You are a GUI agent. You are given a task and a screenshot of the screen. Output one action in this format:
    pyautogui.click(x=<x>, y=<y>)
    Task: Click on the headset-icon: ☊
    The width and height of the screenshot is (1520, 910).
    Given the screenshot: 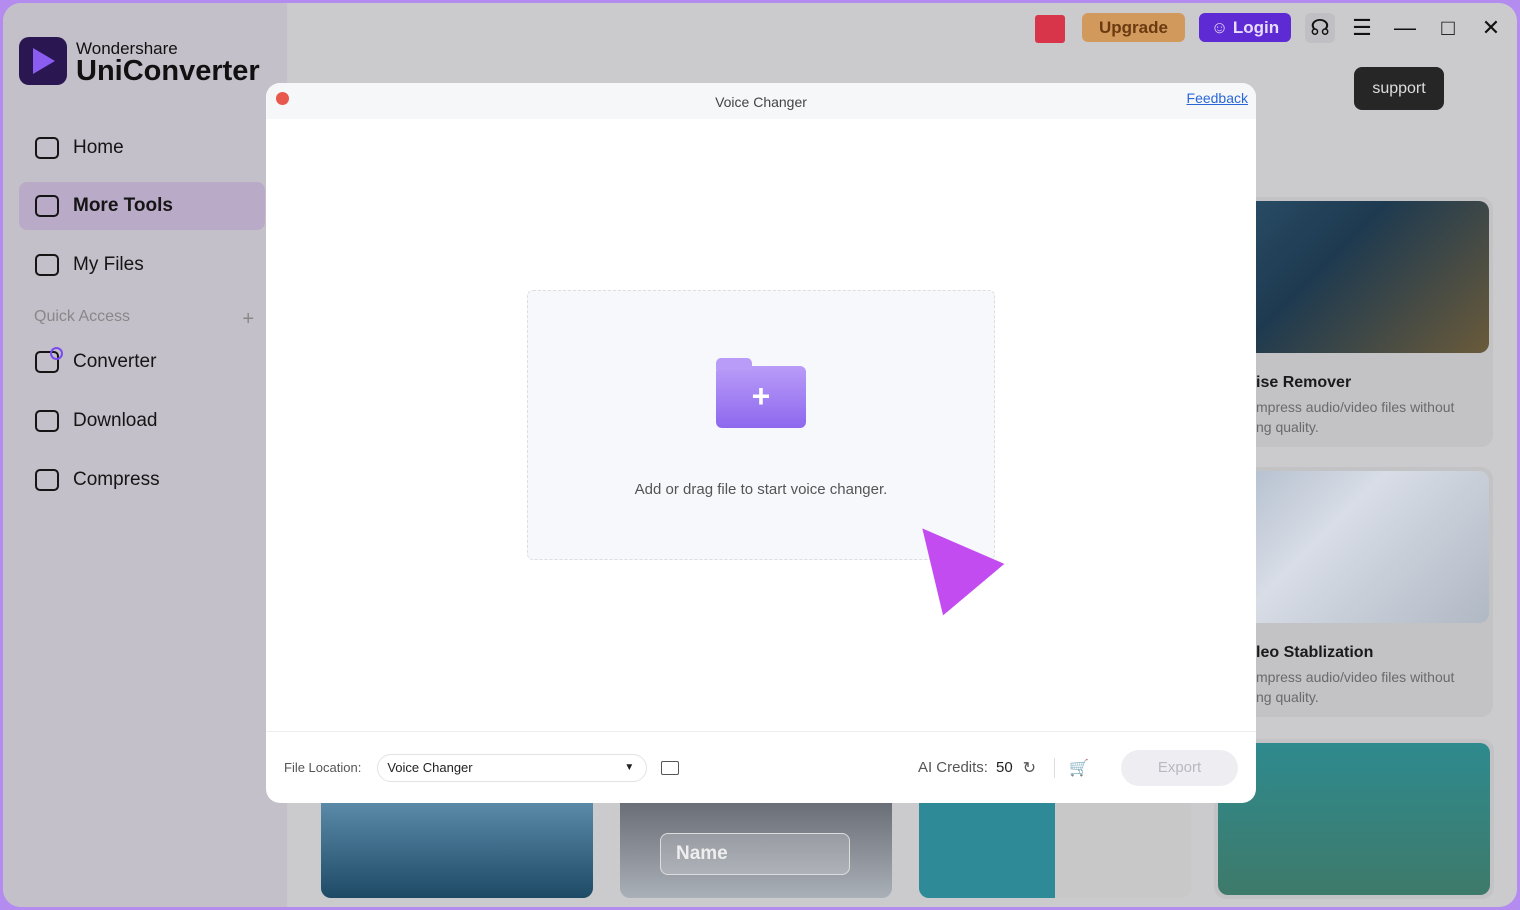 What is the action you would take?
    pyautogui.click(x=1320, y=28)
    